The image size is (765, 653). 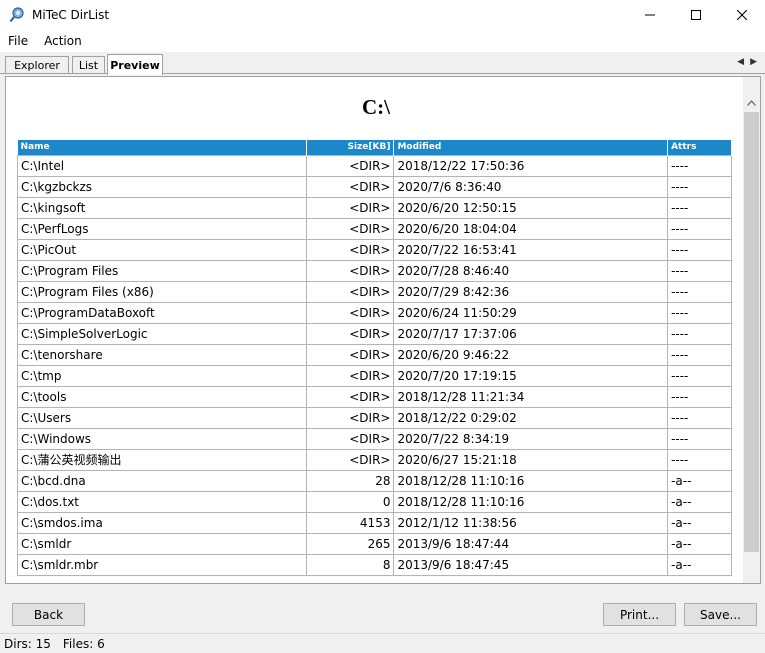 I want to click on table-row: C:\Users <DIR> 2018/12/22 0:29:02 ----, so click(x=374, y=417).